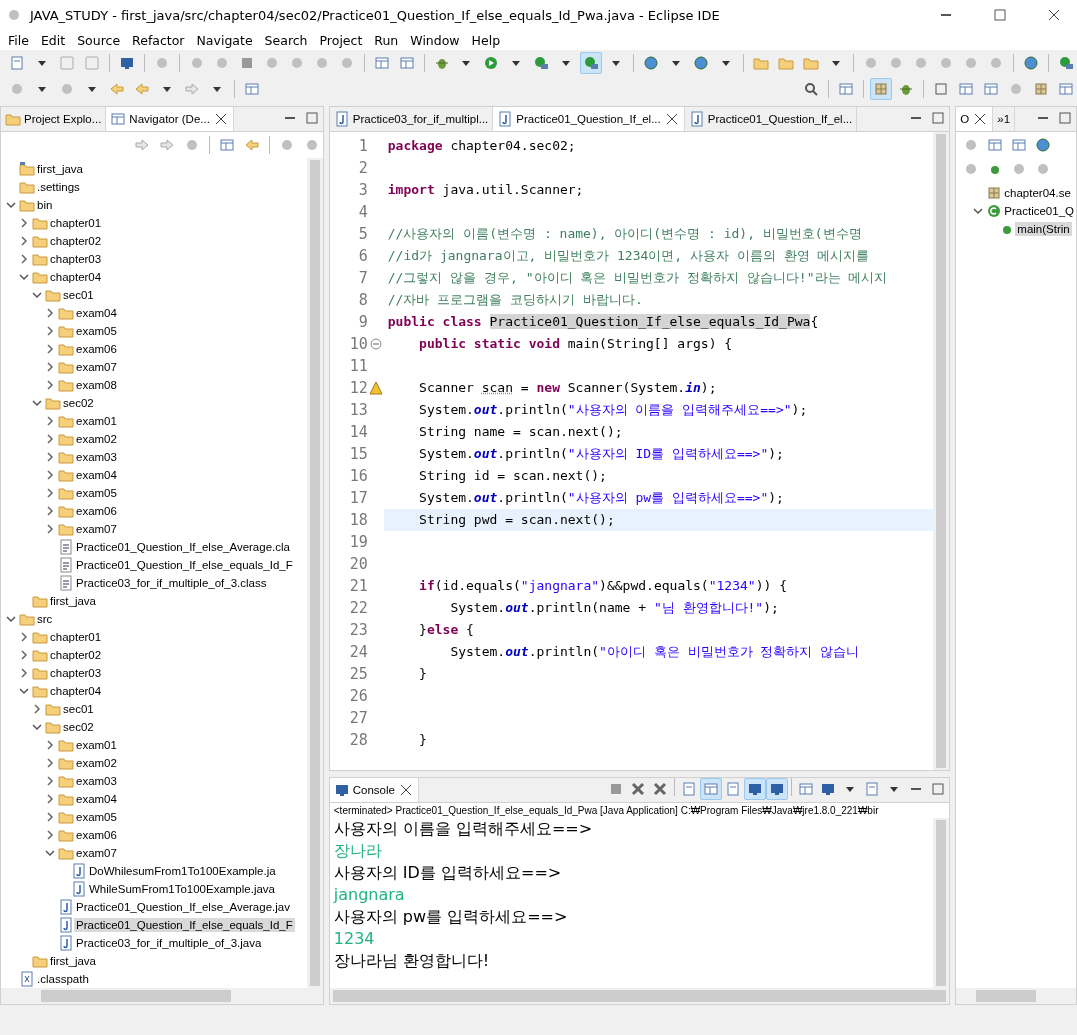 Image resolution: width=1077 pixels, height=1035 pixels. Describe the element at coordinates (358, 586) in the screenshot. I see `line-number: 21` at that location.